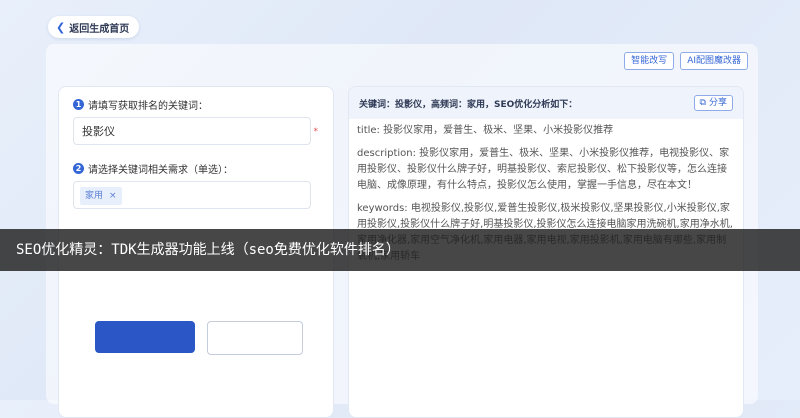 The height and width of the screenshot is (418, 800). What do you see at coordinates (192, 195) in the screenshot?
I see `demand-select: 家用 ×` at bounding box center [192, 195].